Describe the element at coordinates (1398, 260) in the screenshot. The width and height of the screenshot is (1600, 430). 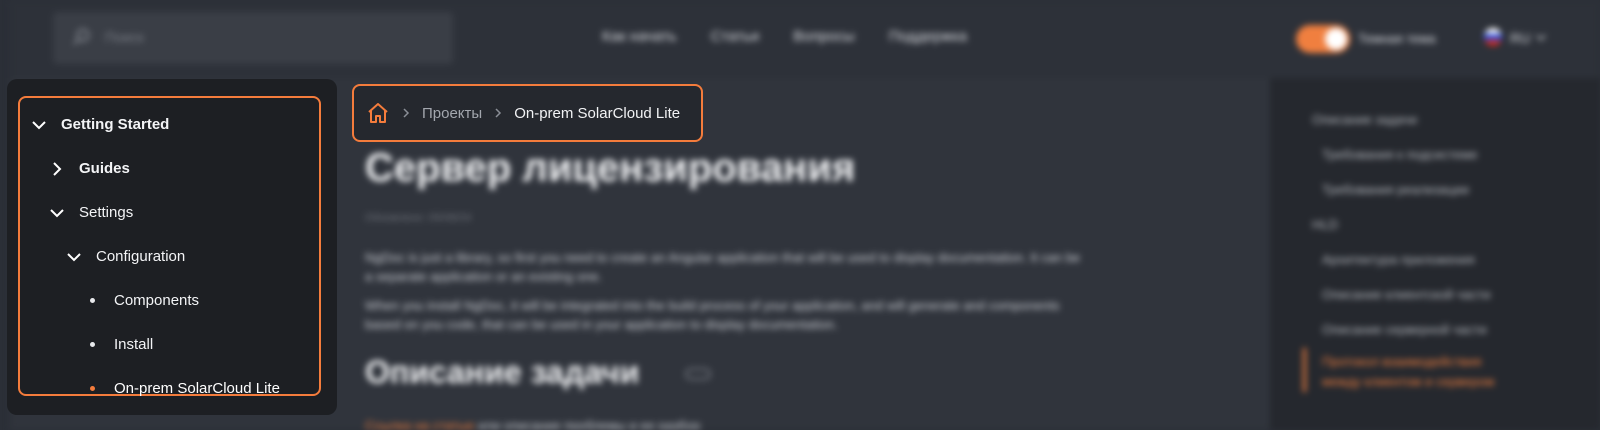
I see `toc-item: Архитектура приложения` at that location.